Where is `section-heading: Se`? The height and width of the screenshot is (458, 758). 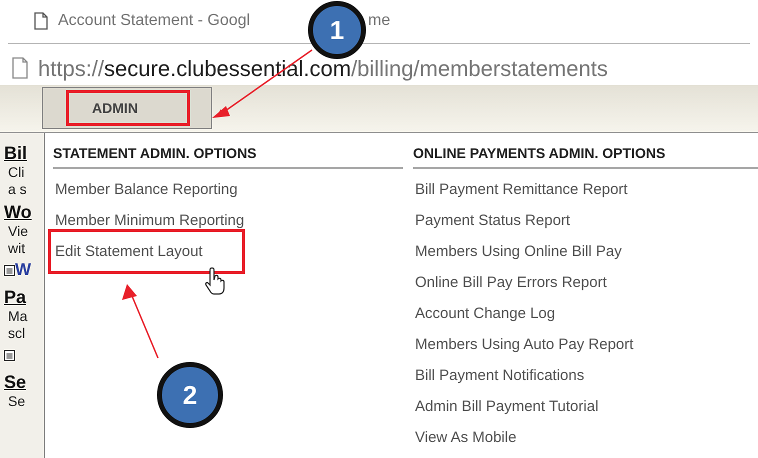 section-heading: Se is located at coordinates (16, 382).